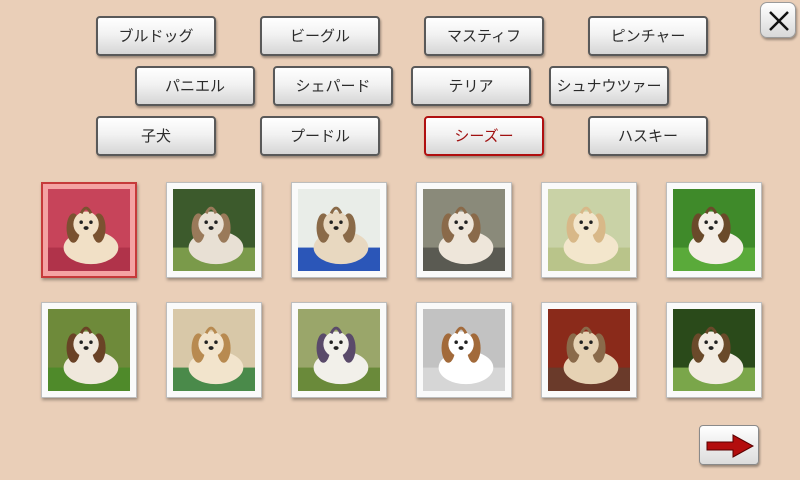 The image size is (800, 480). What do you see at coordinates (195, 86) in the screenshot?
I see `category-button-spaniel: パニエル` at bounding box center [195, 86].